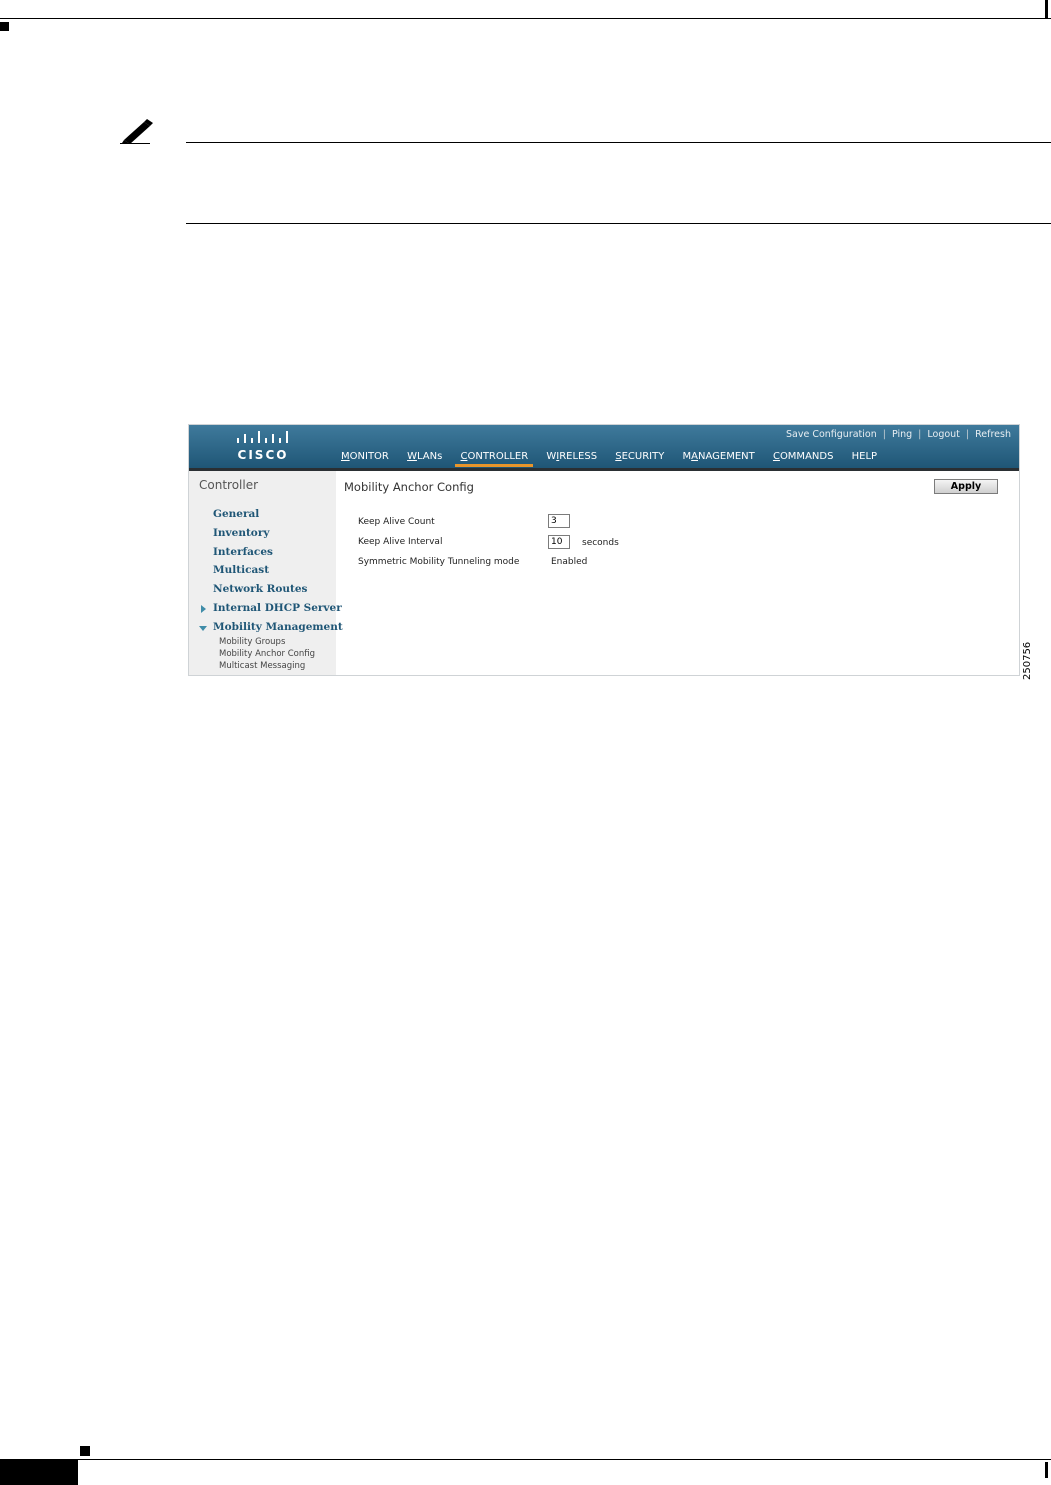 This screenshot has height=1485, width=1051. I want to click on keep-alive-count-input, so click(559, 521).